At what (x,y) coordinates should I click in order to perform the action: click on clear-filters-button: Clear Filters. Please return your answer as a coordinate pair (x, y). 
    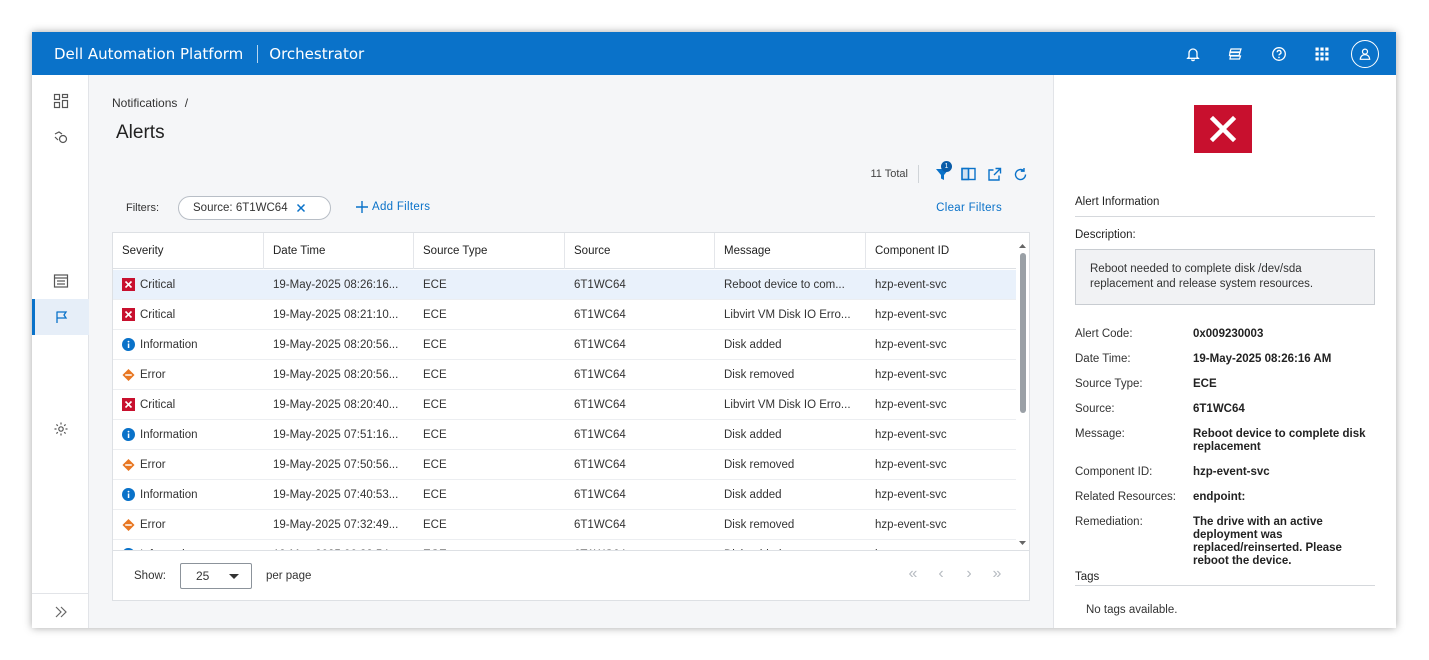
    Looking at the image, I should click on (969, 208).